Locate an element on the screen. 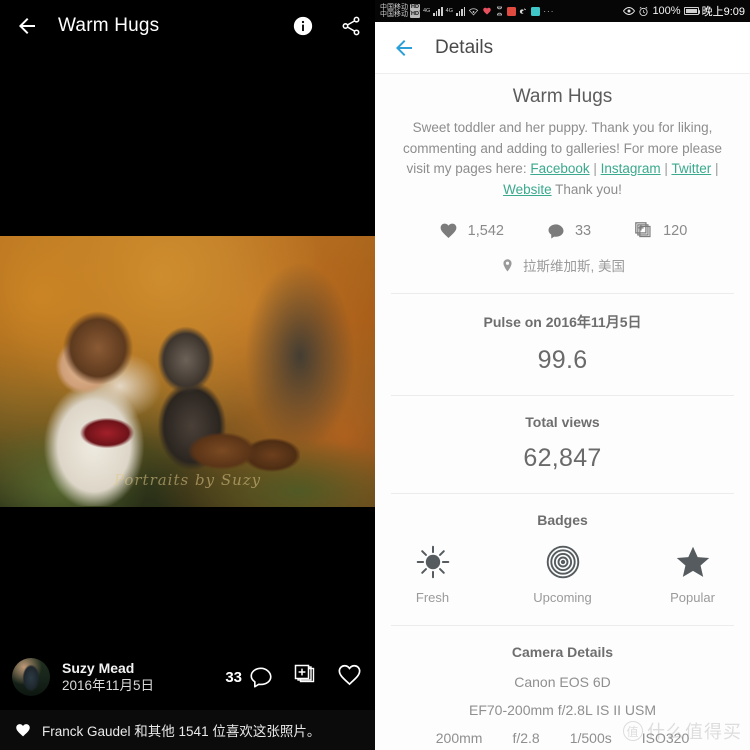 This screenshot has height=750, width=750. network-type-2: 4G is located at coordinates (449, 11).